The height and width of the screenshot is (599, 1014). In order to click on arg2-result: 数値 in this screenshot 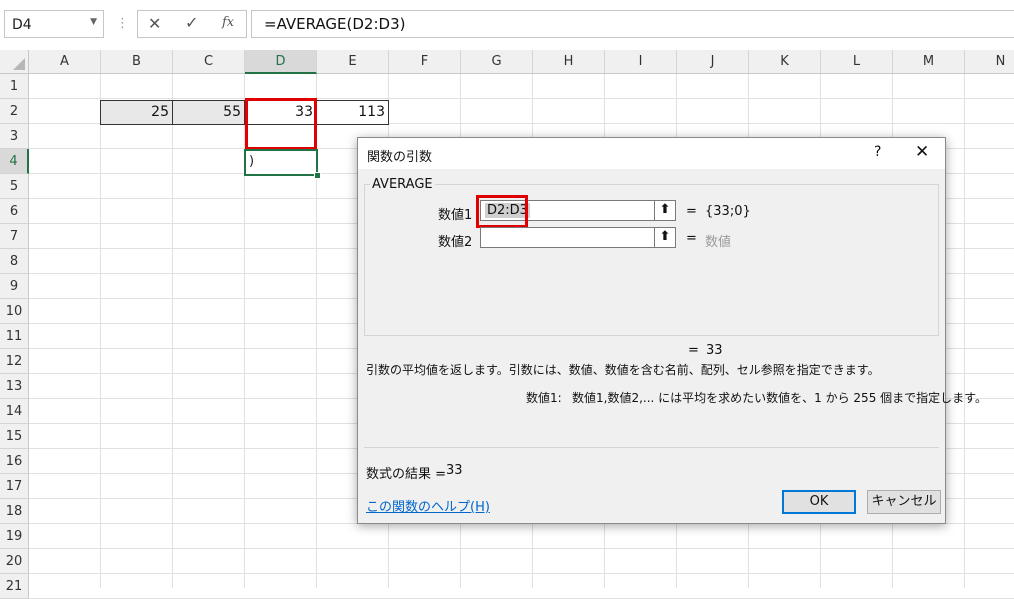, I will do `click(718, 242)`.